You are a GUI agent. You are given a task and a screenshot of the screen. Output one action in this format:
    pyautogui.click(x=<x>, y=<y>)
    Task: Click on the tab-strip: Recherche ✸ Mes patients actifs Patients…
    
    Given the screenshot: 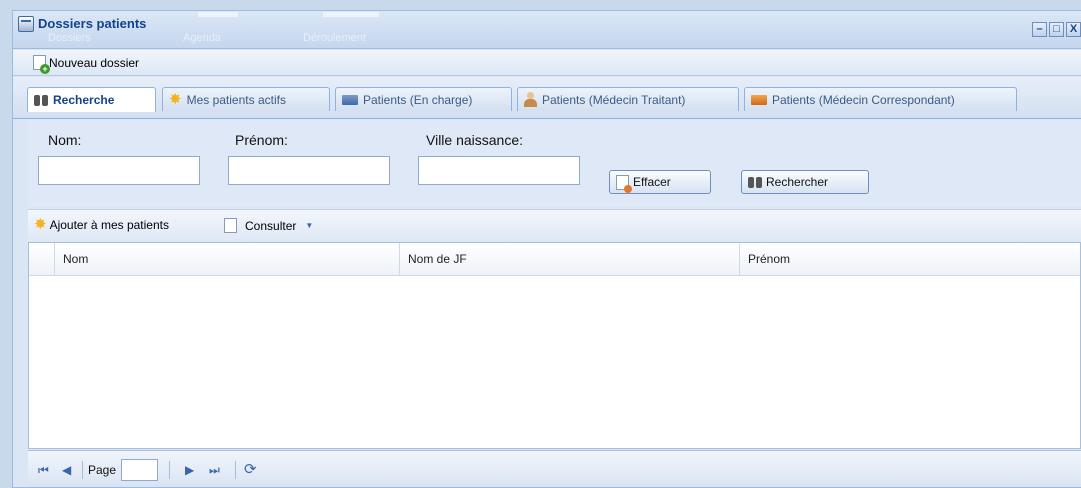 What is the action you would take?
    pyautogui.click(x=547, y=98)
    